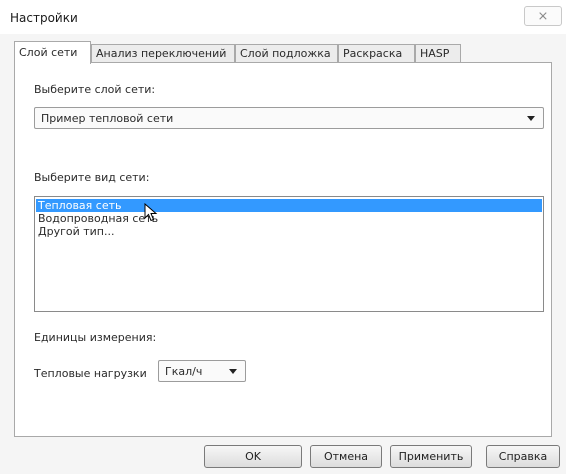 The height and width of the screenshot is (474, 566). Describe the element at coordinates (95, 337) in the screenshot. I see `units-section-label: Единицы измерения:` at that location.